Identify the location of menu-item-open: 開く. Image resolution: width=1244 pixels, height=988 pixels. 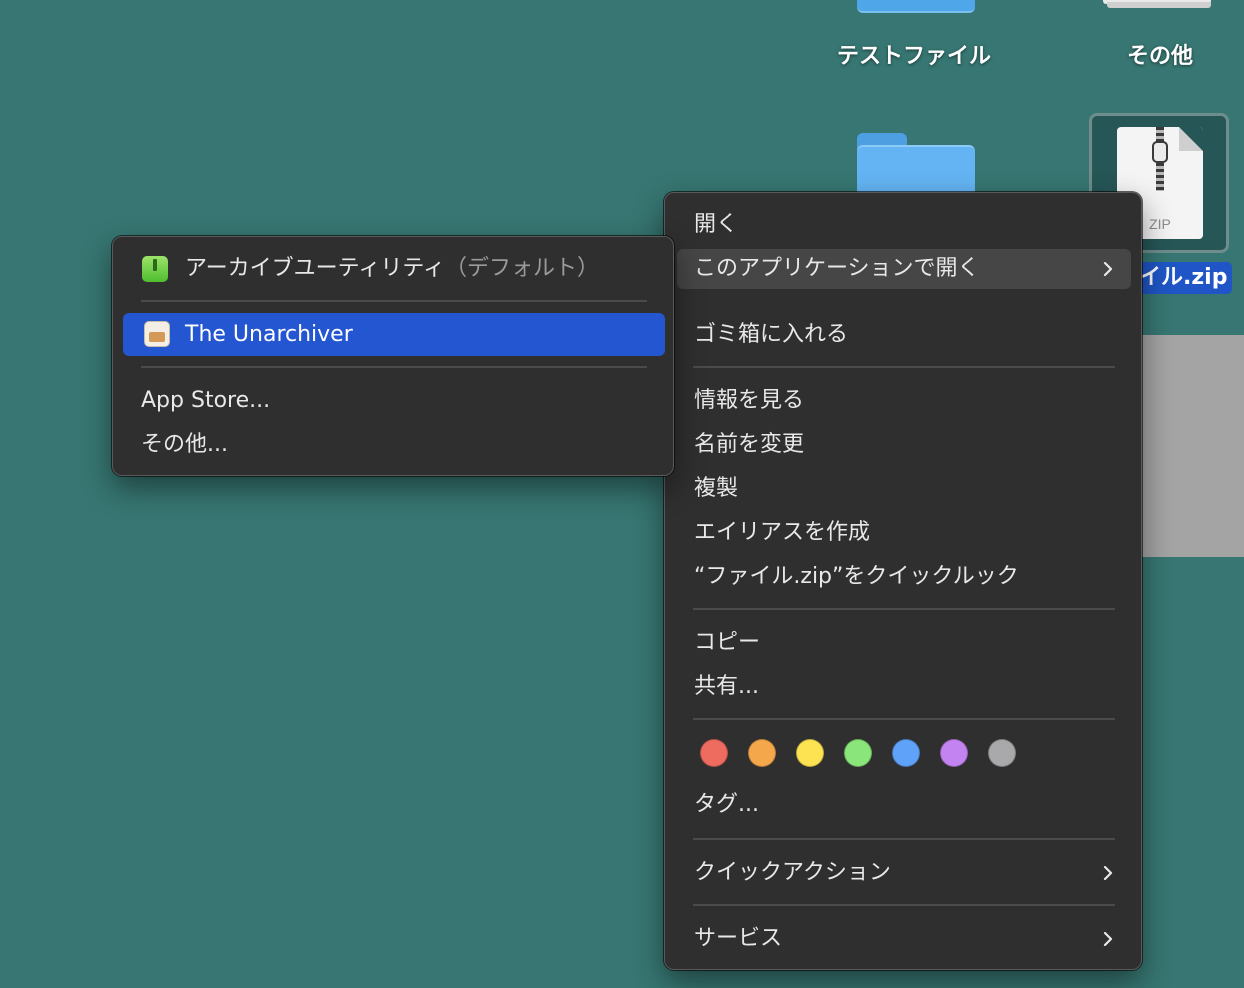
(904, 225).